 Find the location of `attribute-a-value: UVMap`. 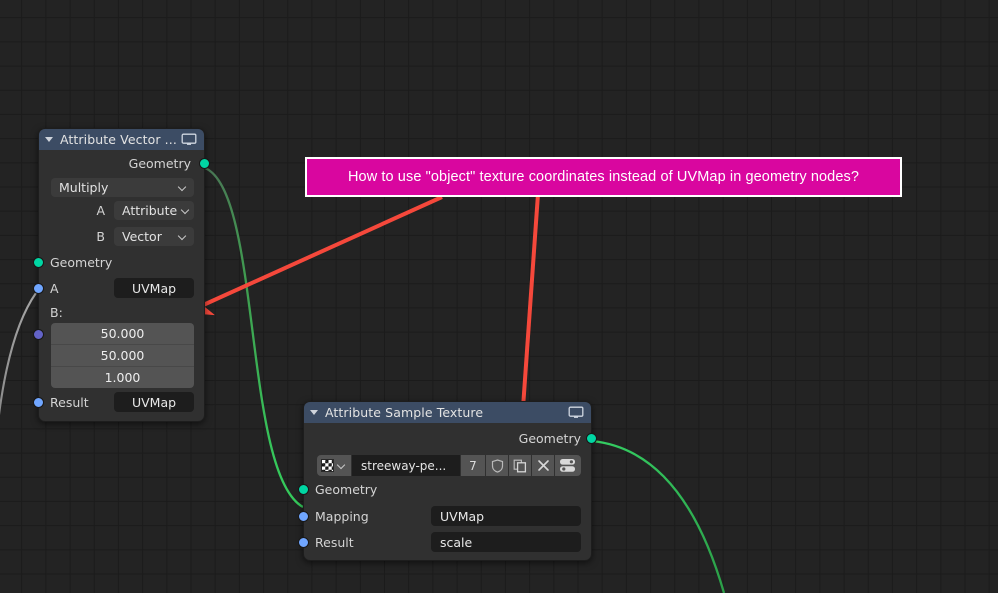

attribute-a-value: UVMap is located at coordinates (154, 288).